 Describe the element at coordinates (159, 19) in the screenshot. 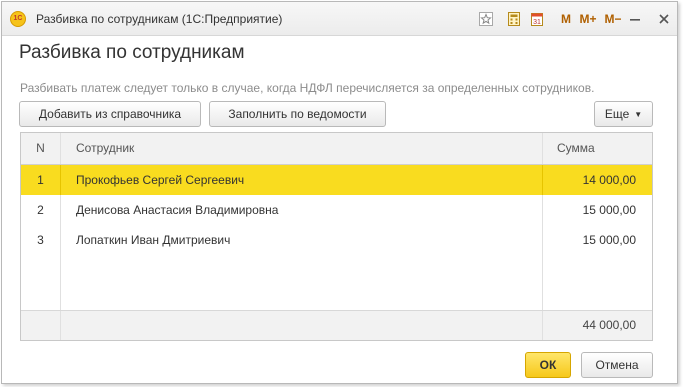

I see `window-title: Разбивка по сотрудникам (1С:Предприятие)` at that location.